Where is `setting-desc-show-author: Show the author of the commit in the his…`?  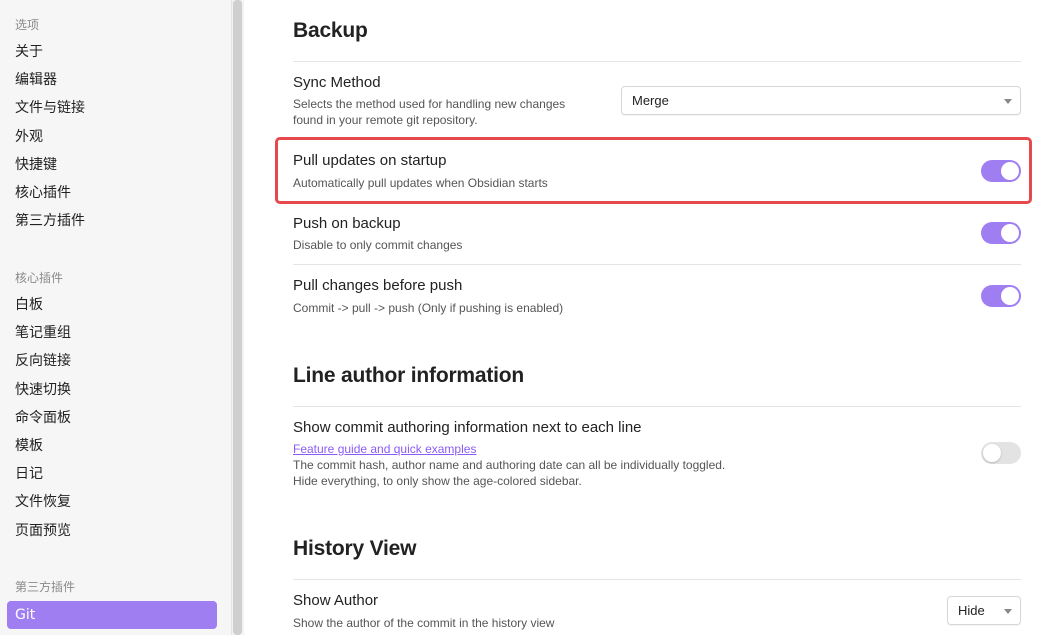
setting-desc-show-author: Show the author of the commit in the his… is located at coordinates (424, 623).